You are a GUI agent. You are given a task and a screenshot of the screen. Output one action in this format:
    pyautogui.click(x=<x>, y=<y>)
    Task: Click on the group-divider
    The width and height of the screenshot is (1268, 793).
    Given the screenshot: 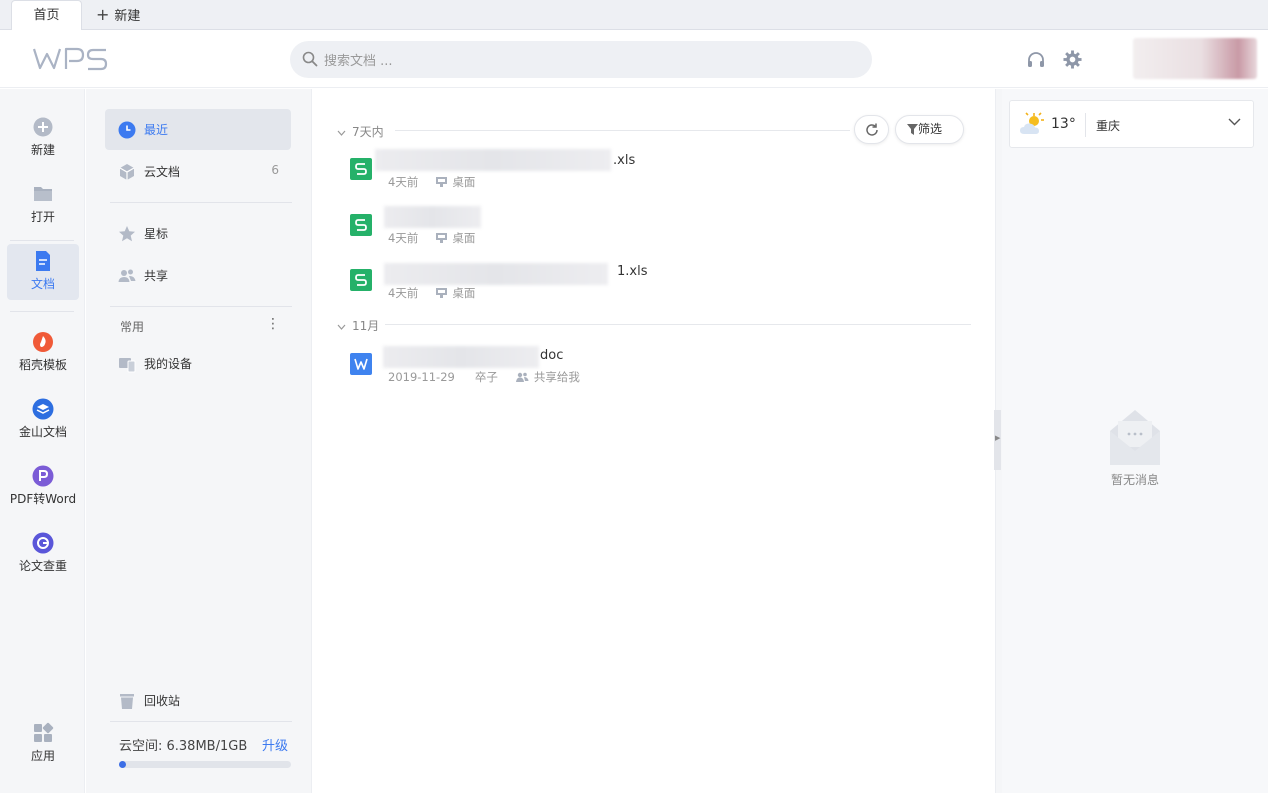 What is the action you would take?
    pyautogui.click(x=678, y=324)
    